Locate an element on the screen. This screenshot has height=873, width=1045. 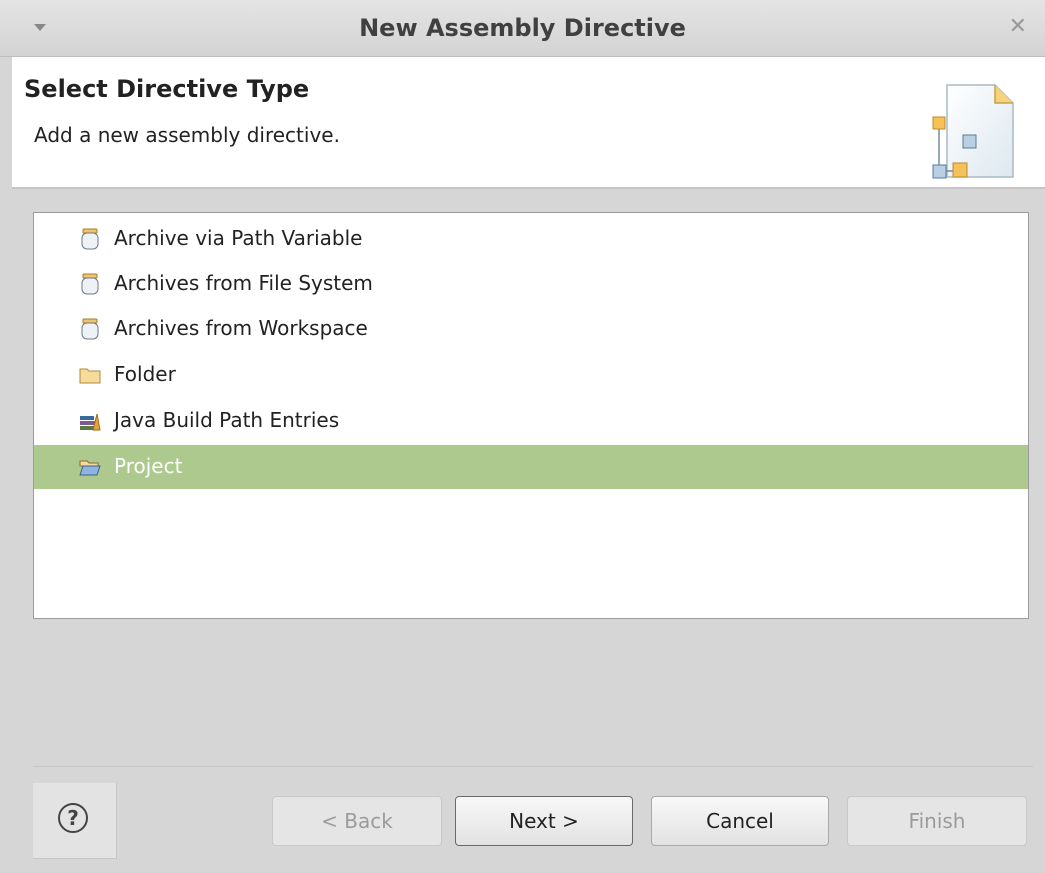
footer-separator is located at coordinates (533, 766).